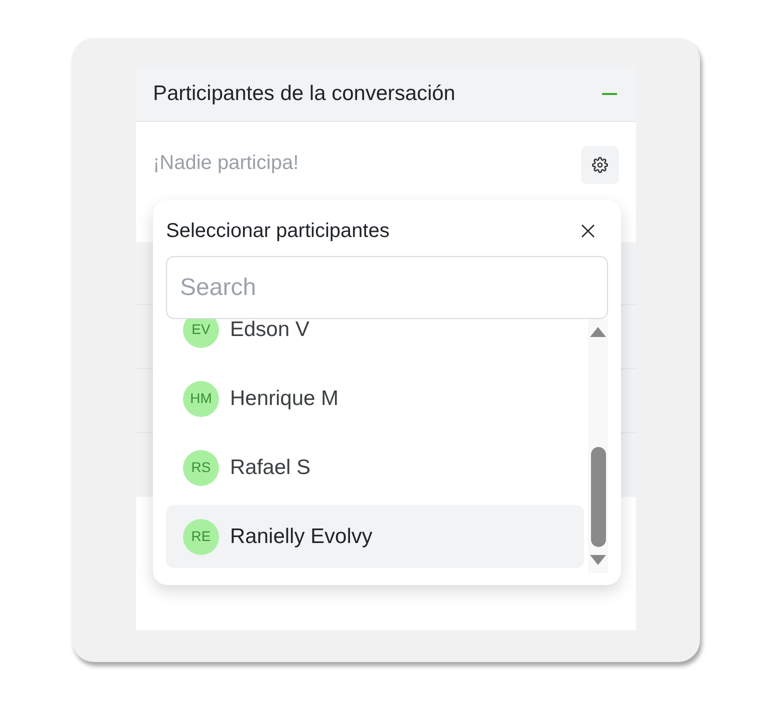  I want to click on avatar: EV, so click(201, 333).